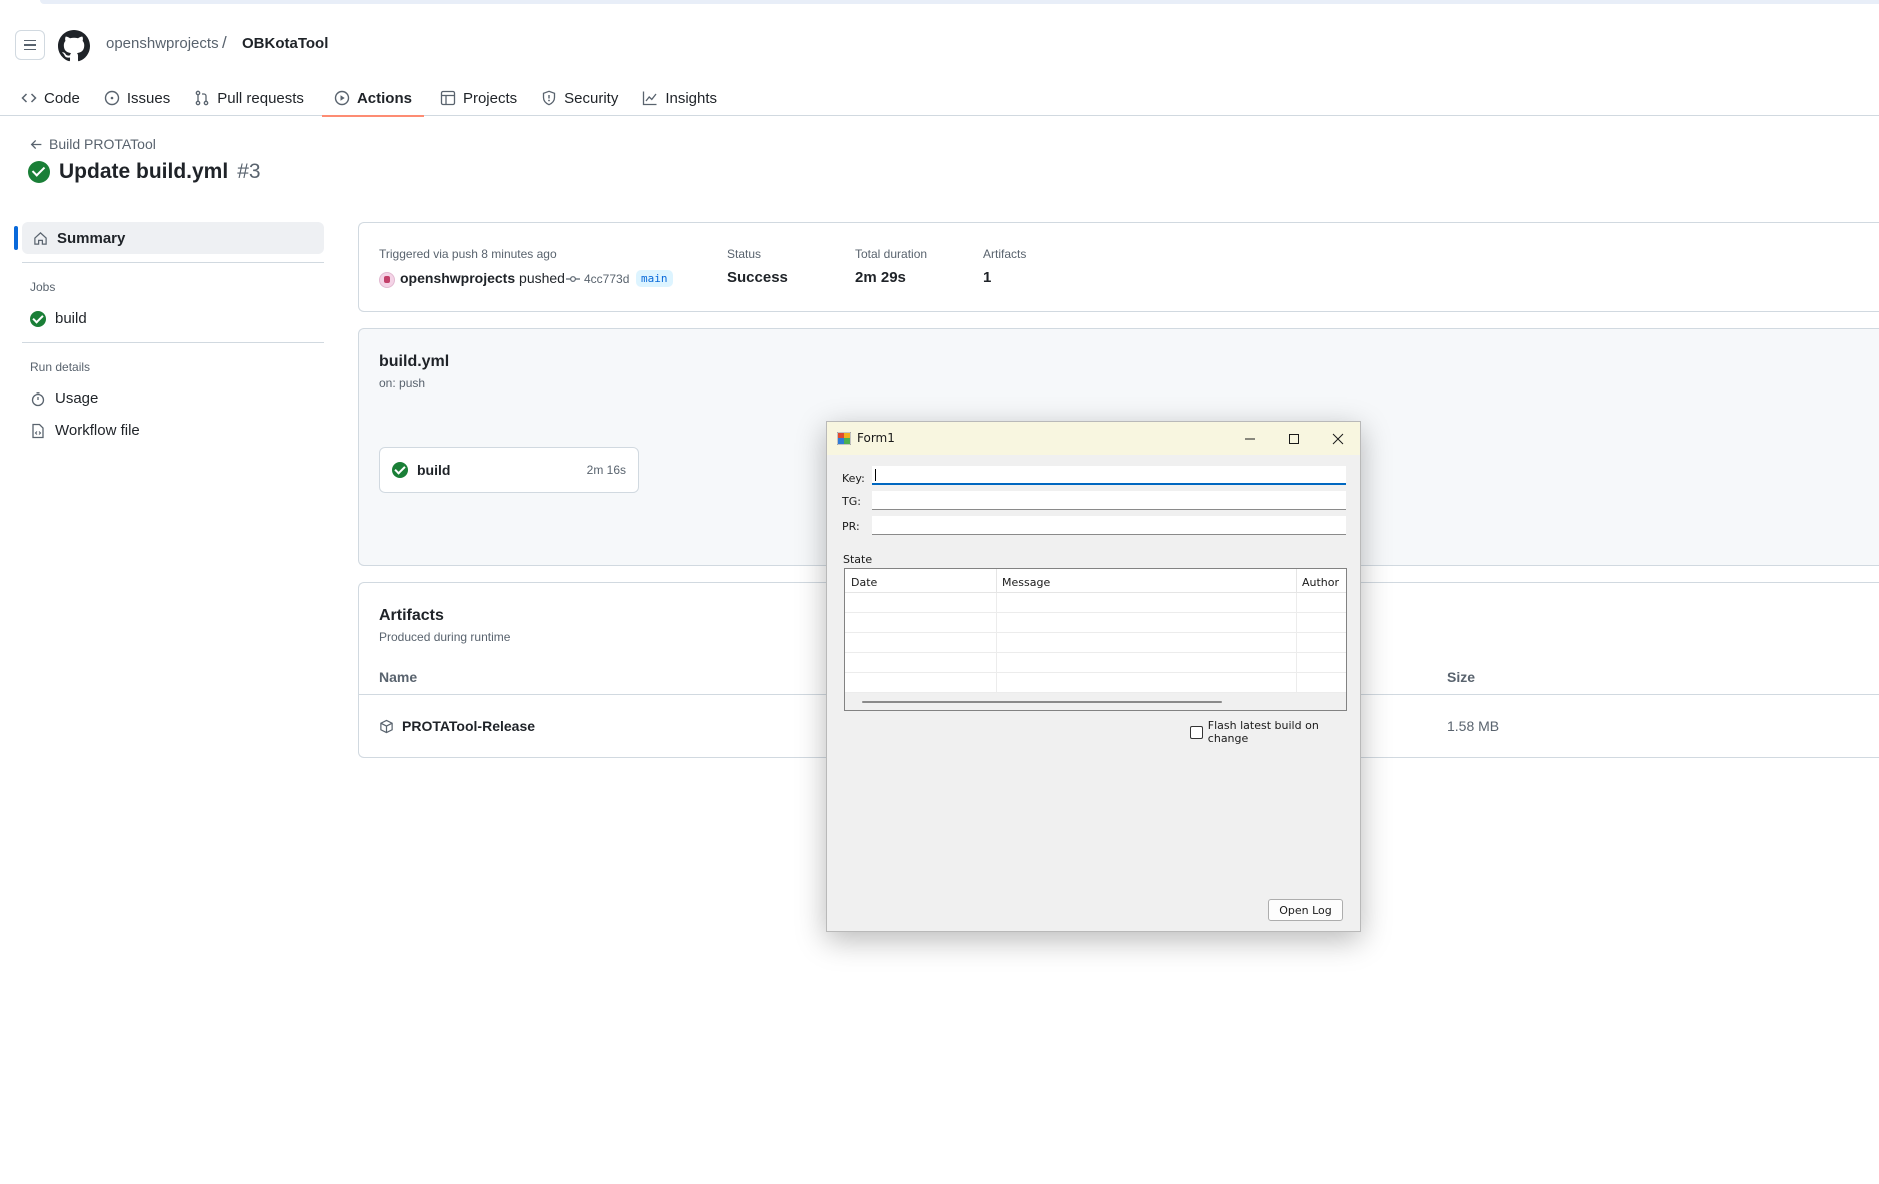 This screenshot has width=1879, height=1184. Describe the element at coordinates (875, 475) in the screenshot. I see `text-caret` at that location.